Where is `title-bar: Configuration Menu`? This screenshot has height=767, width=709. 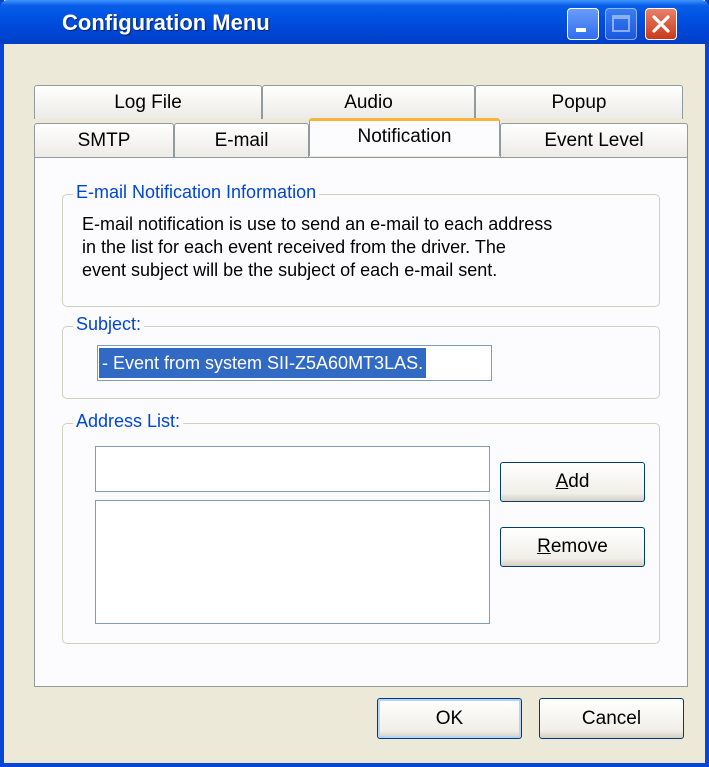
title-bar: Configuration Menu is located at coordinates (354, 22).